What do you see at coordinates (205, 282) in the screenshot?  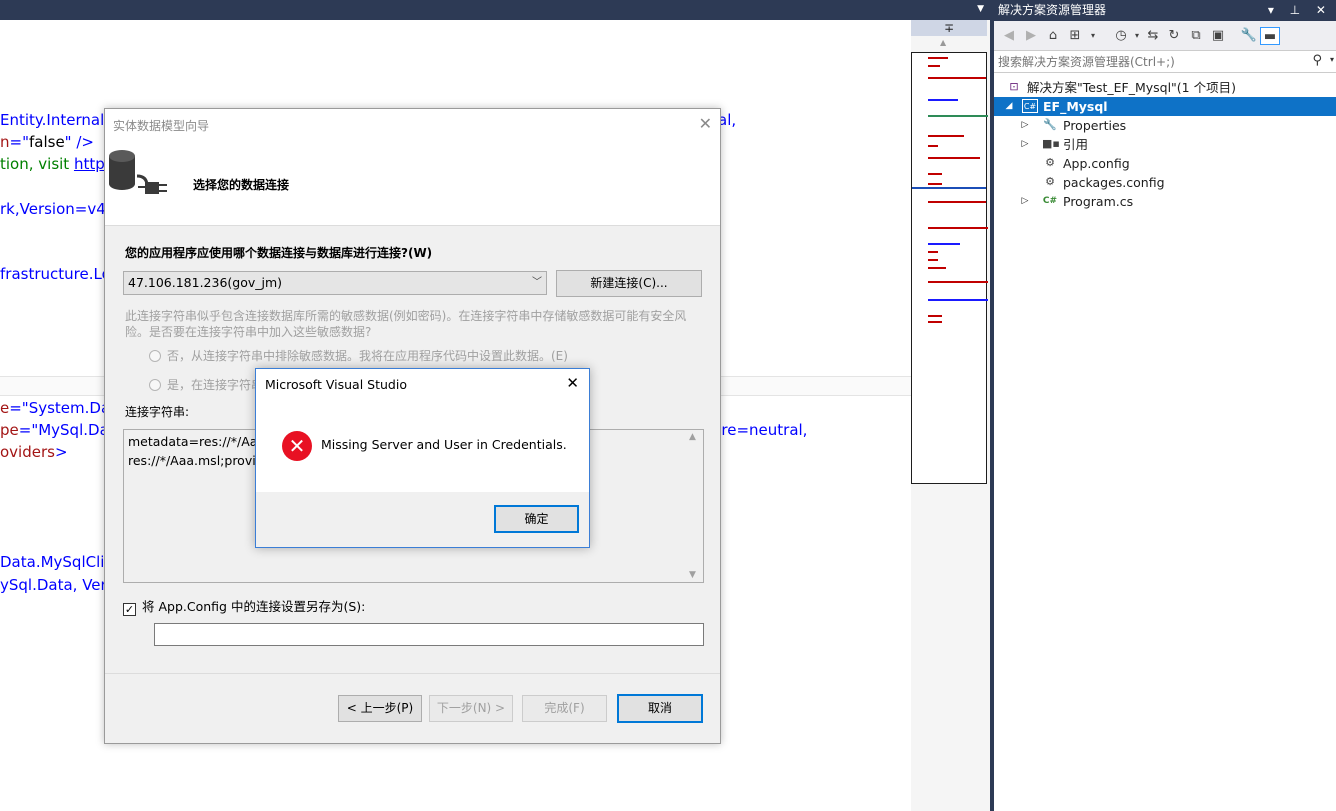 I see `connection-select-value: 47.106.181.236(gov_jm)` at bounding box center [205, 282].